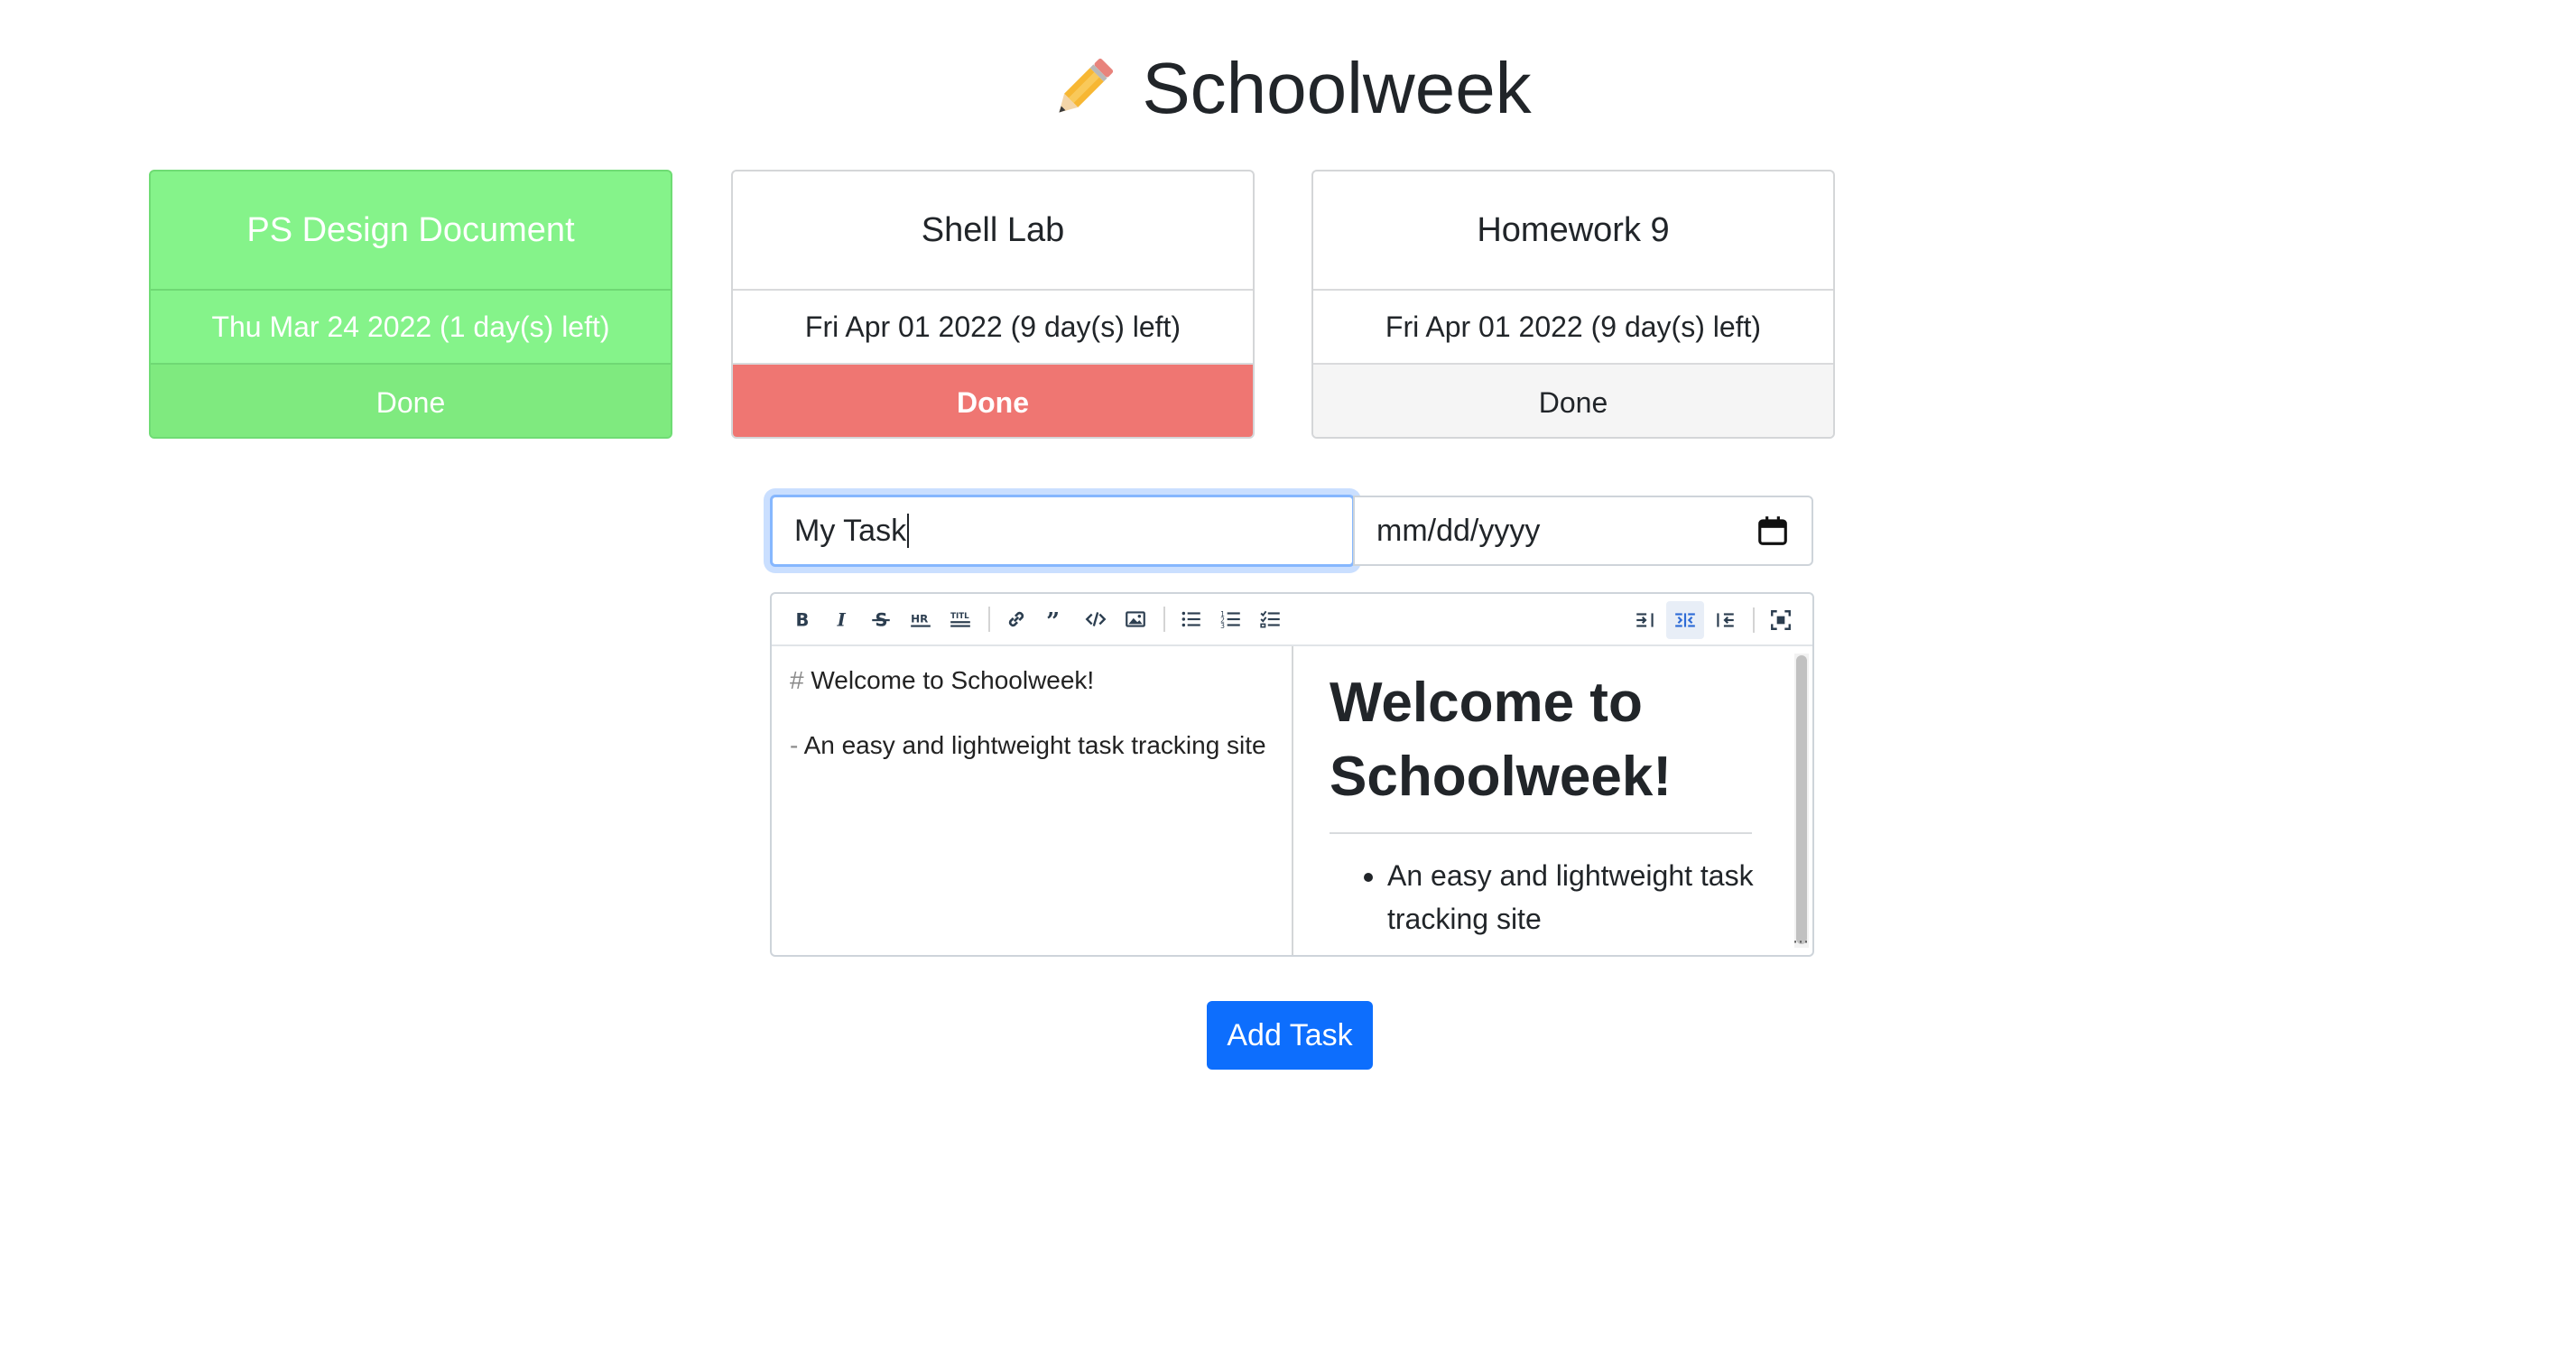 This screenshot has height=1372, width=2576. Describe the element at coordinates (1290, 1035) in the screenshot. I see `add-task-button: Add Task` at that location.